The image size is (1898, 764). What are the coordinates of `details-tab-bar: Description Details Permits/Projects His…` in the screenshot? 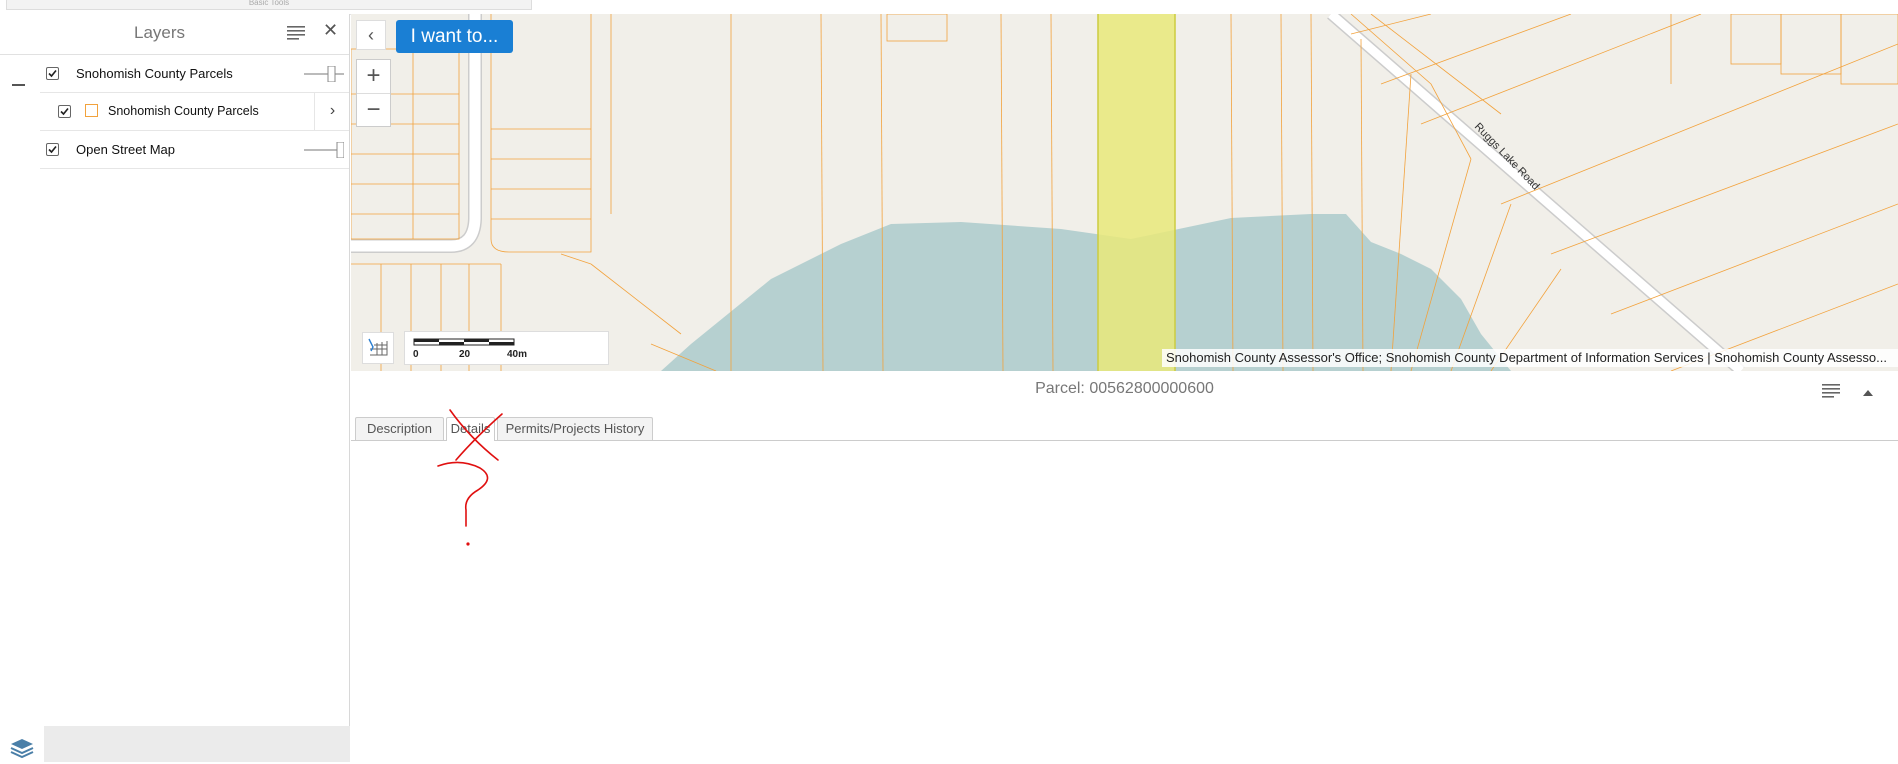 It's located at (1124, 424).